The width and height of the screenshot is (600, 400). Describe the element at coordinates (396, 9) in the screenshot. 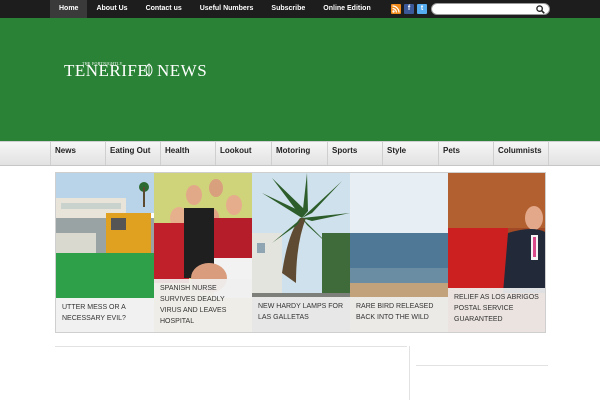

I see `rss-icon` at that location.